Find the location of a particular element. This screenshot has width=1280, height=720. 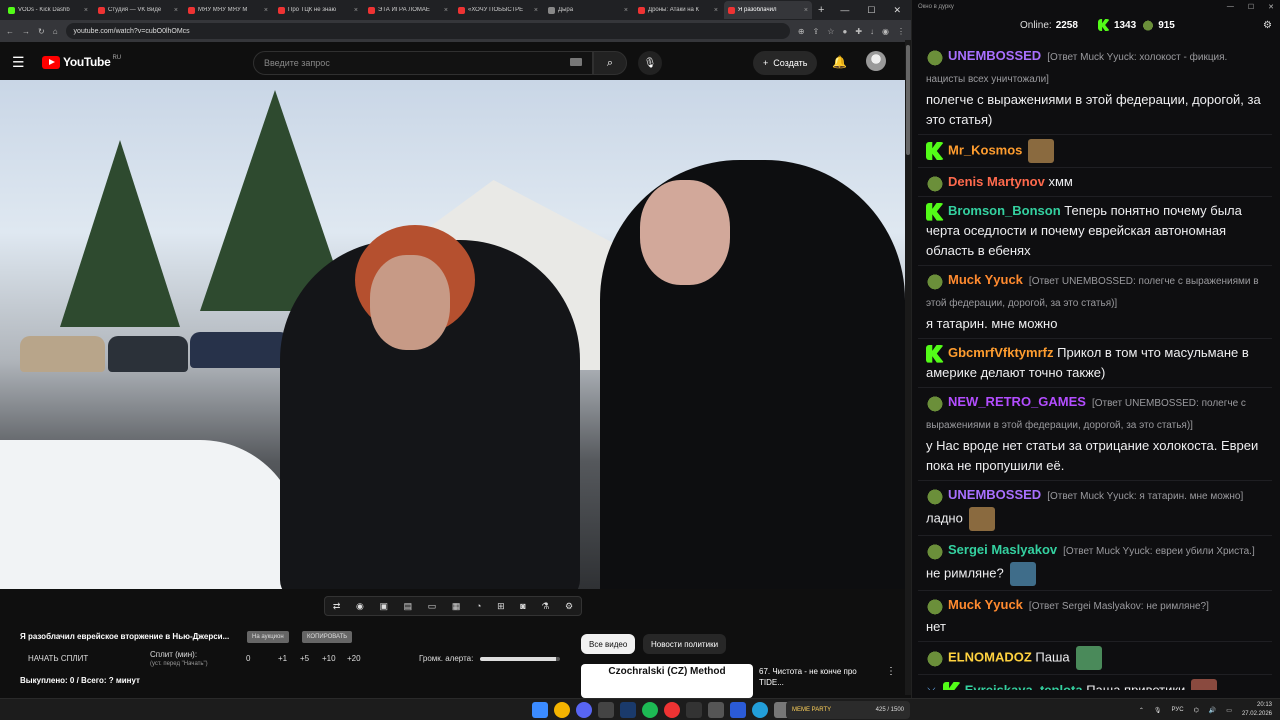

page-scrollbar-thumb is located at coordinates (908, 100).